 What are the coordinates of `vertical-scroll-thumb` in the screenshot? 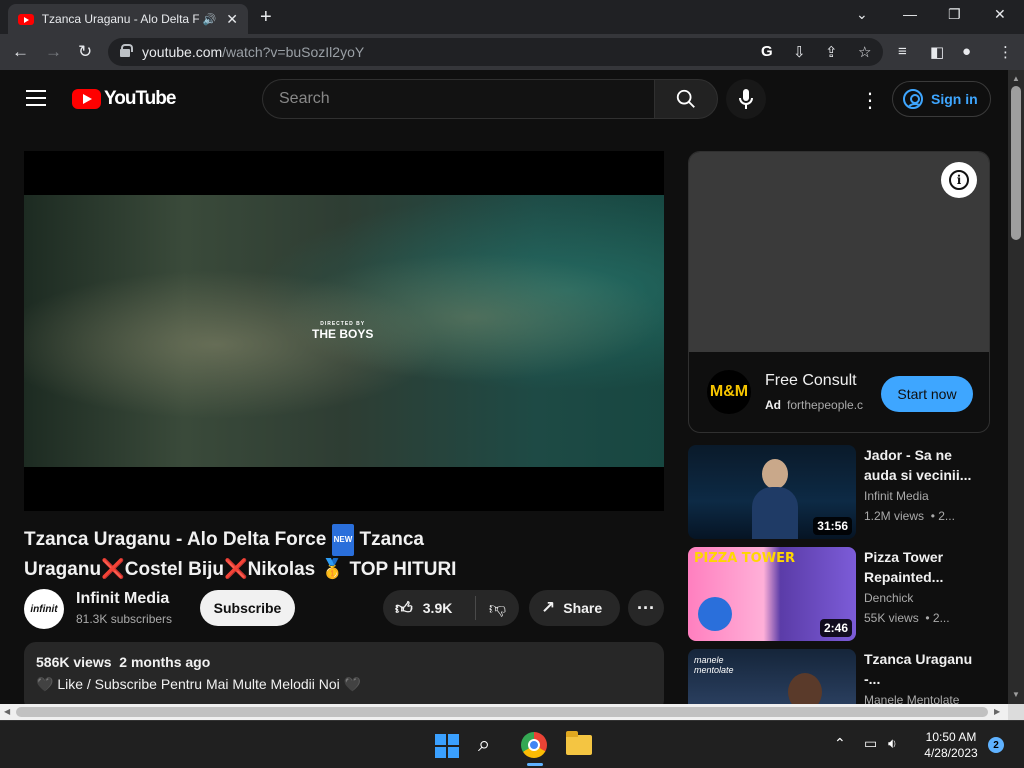 It's located at (1016, 163).